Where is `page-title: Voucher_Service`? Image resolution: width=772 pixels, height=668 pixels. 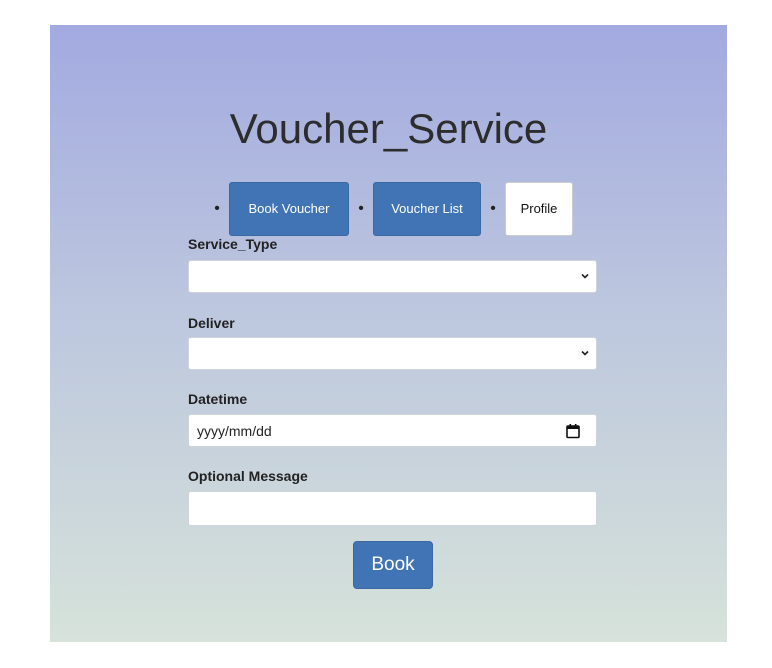
page-title: Voucher_Service is located at coordinates (388, 128).